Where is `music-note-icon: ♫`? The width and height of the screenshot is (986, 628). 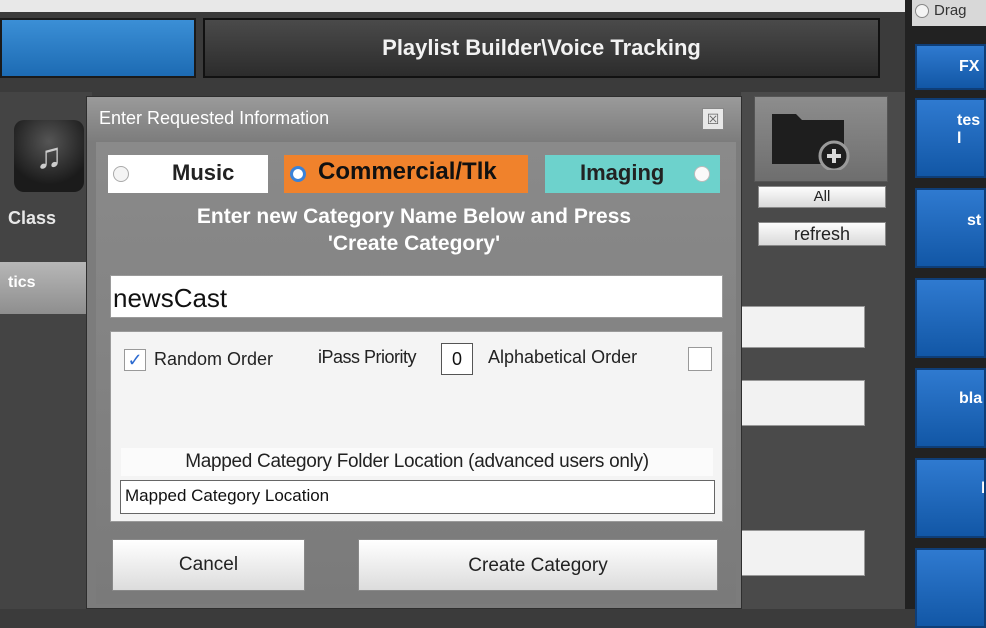
music-note-icon: ♫ is located at coordinates (49, 156).